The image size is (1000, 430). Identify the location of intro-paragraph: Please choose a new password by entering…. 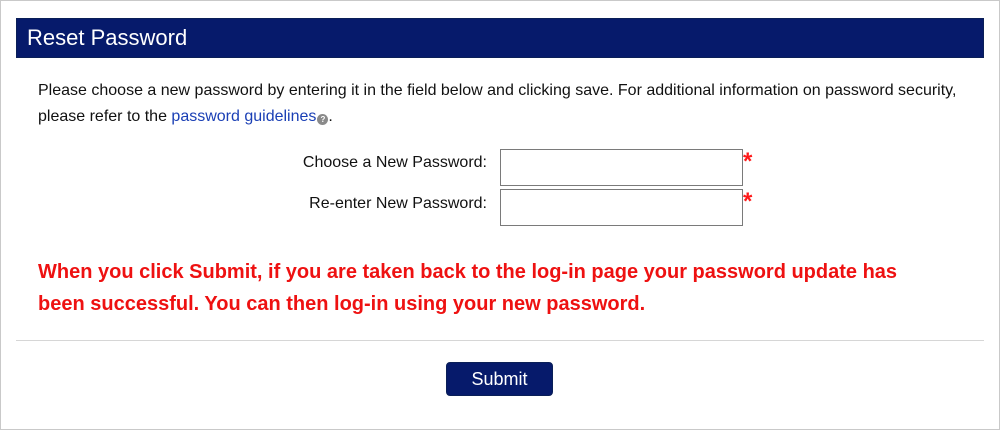
(503, 104).